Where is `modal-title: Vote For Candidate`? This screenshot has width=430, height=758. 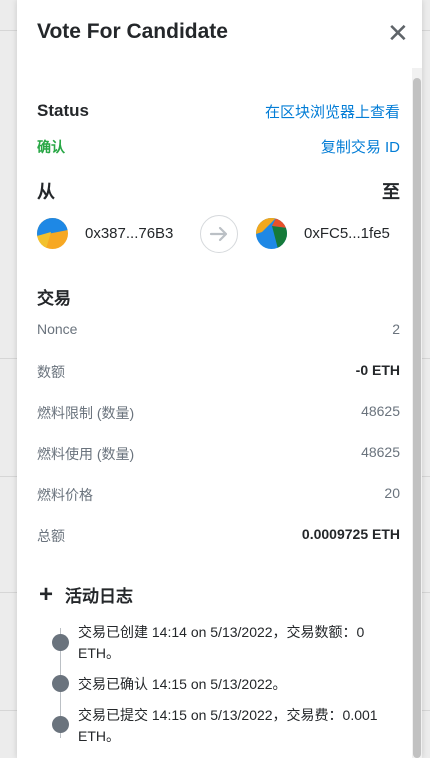 modal-title: Vote For Candidate is located at coordinates (132, 31).